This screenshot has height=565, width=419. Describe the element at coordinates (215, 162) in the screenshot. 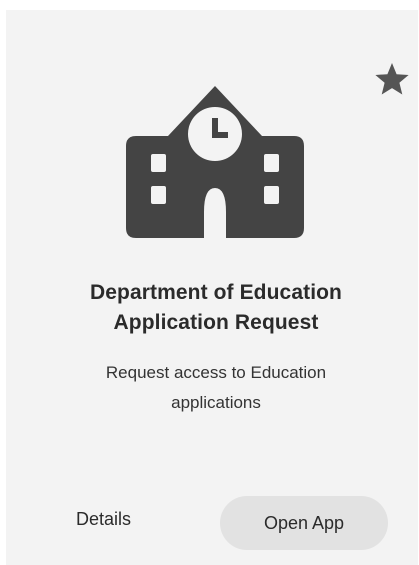

I see `school-building-icon` at that location.